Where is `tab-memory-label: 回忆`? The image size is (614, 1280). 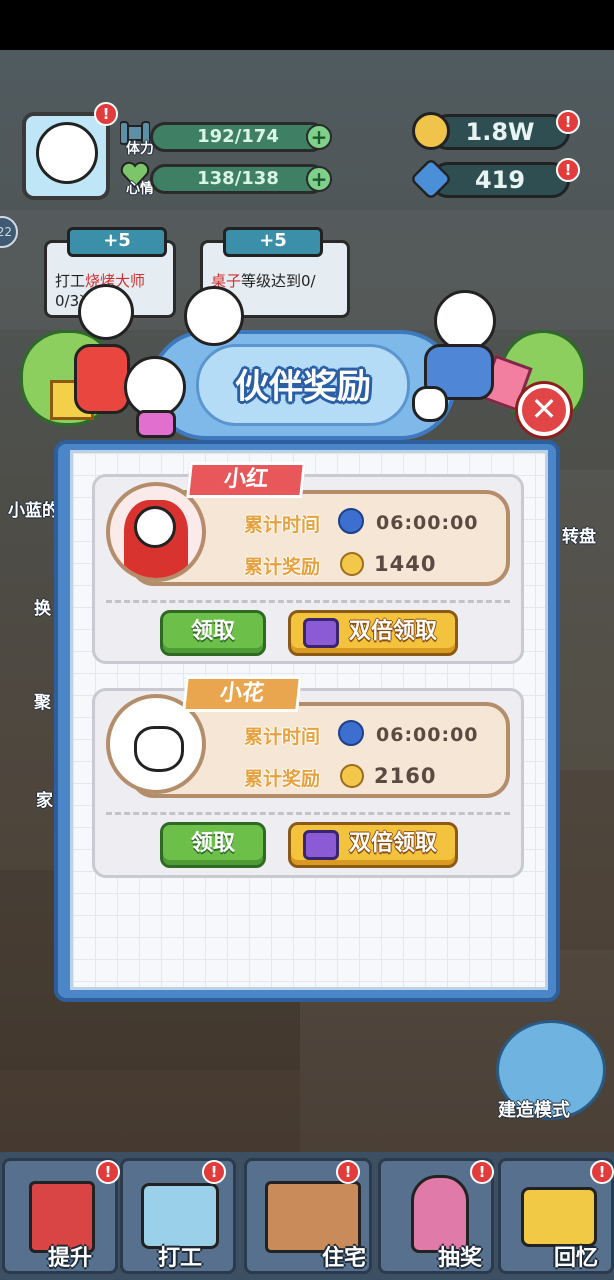
tab-memory-label: 回忆 is located at coordinates (575, 1258).